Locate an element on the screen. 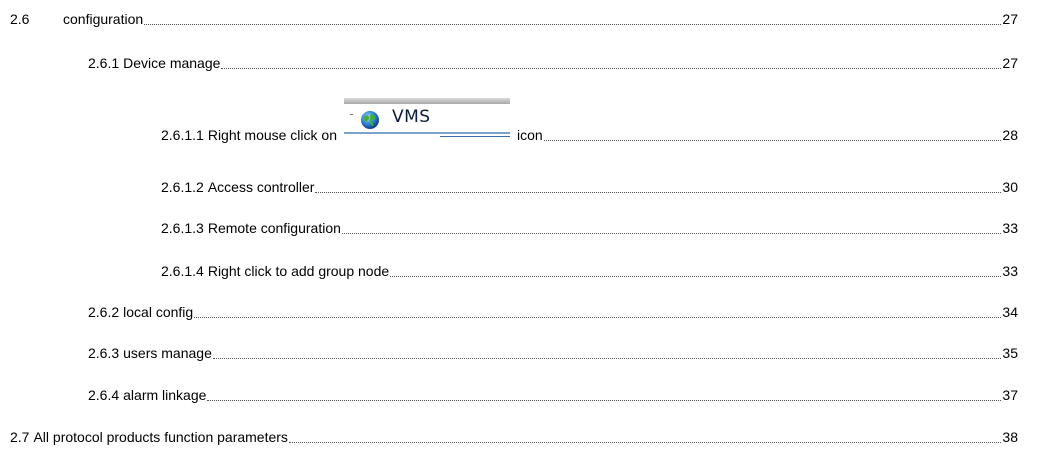 This screenshot has height=452, width=1054. toc-entry-2-6-1-4: 2.6.1.4 Right click to add group node 33 is located at coordinates (527, 271).